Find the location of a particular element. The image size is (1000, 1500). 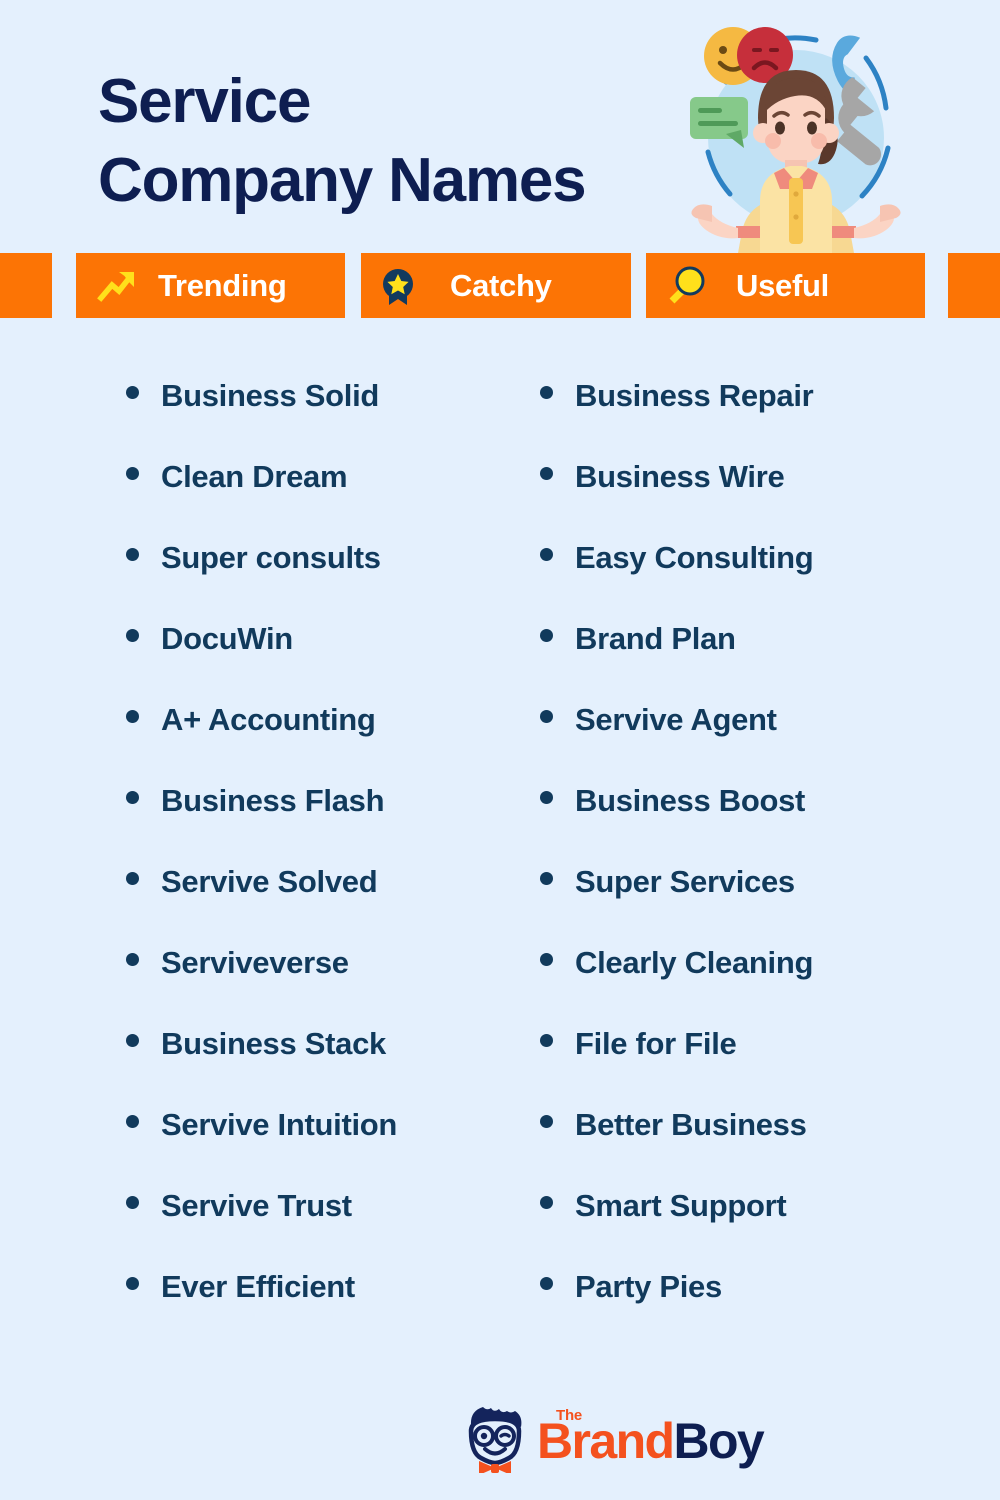

name-label: Business Boost is located at coordinates (690, 800).